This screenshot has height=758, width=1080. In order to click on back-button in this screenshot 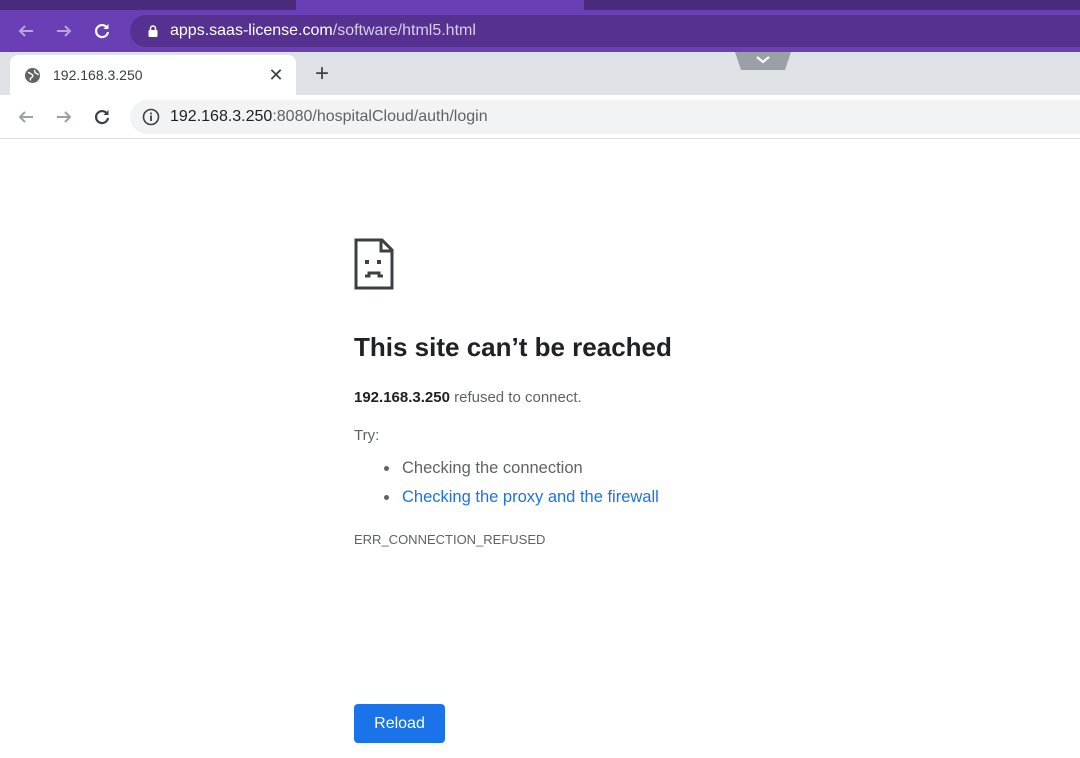, I will do `click(26, 117)`.